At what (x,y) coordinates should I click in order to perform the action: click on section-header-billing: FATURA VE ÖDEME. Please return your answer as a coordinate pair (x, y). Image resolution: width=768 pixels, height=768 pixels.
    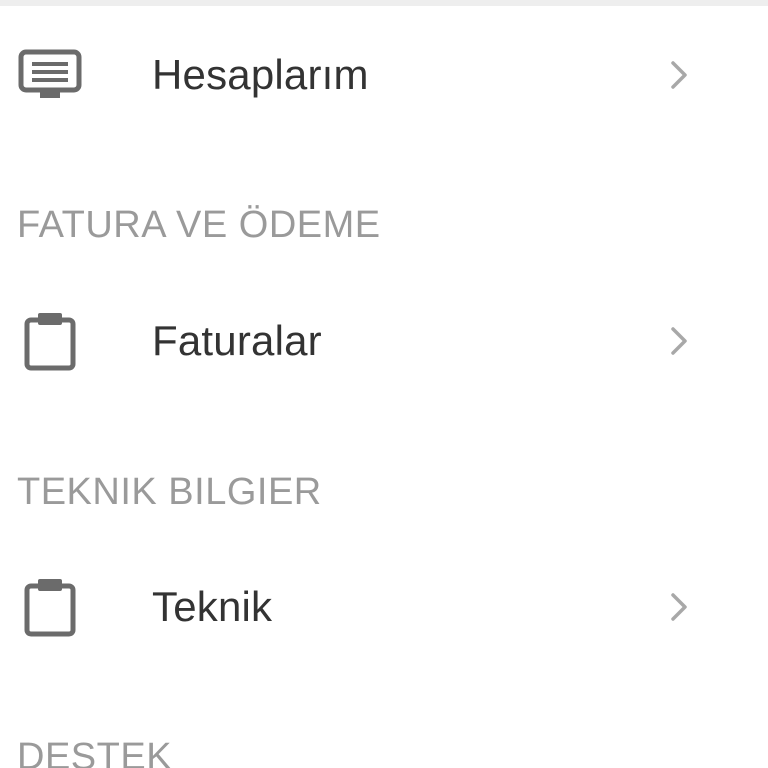
    Looking at the image, I should click on (199, 225).